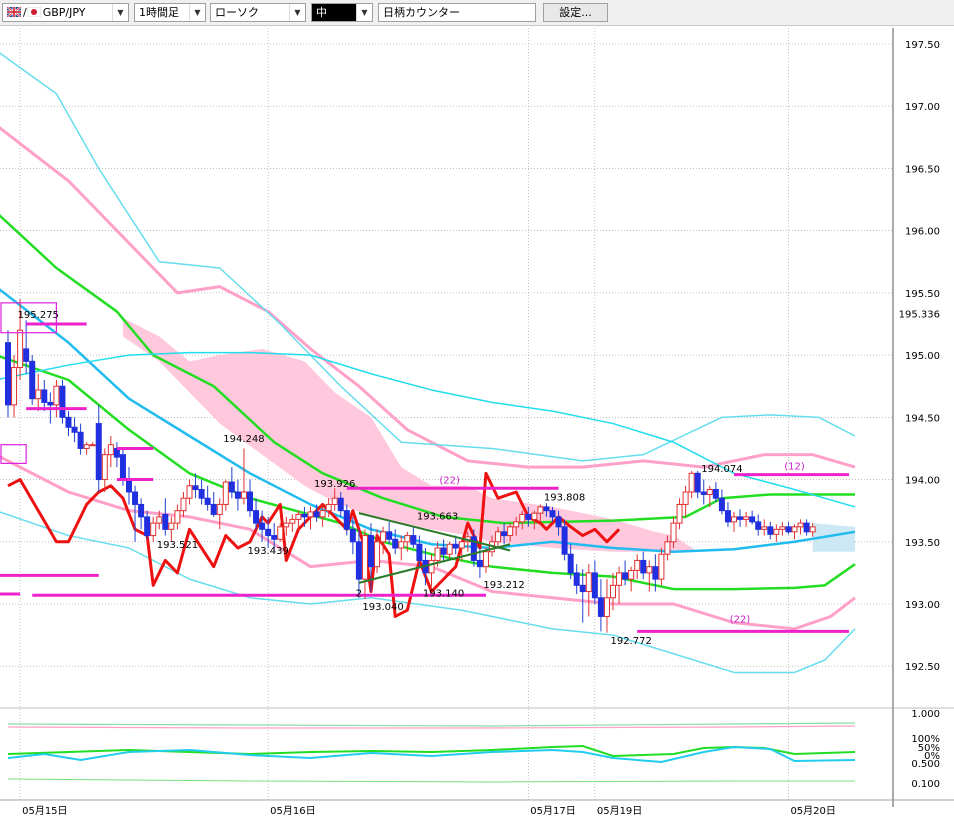  What do you see at coordinates (922, 481) in the screenshot?
I see `y-tick-label: 194.00` at bounding box center [922, 481].